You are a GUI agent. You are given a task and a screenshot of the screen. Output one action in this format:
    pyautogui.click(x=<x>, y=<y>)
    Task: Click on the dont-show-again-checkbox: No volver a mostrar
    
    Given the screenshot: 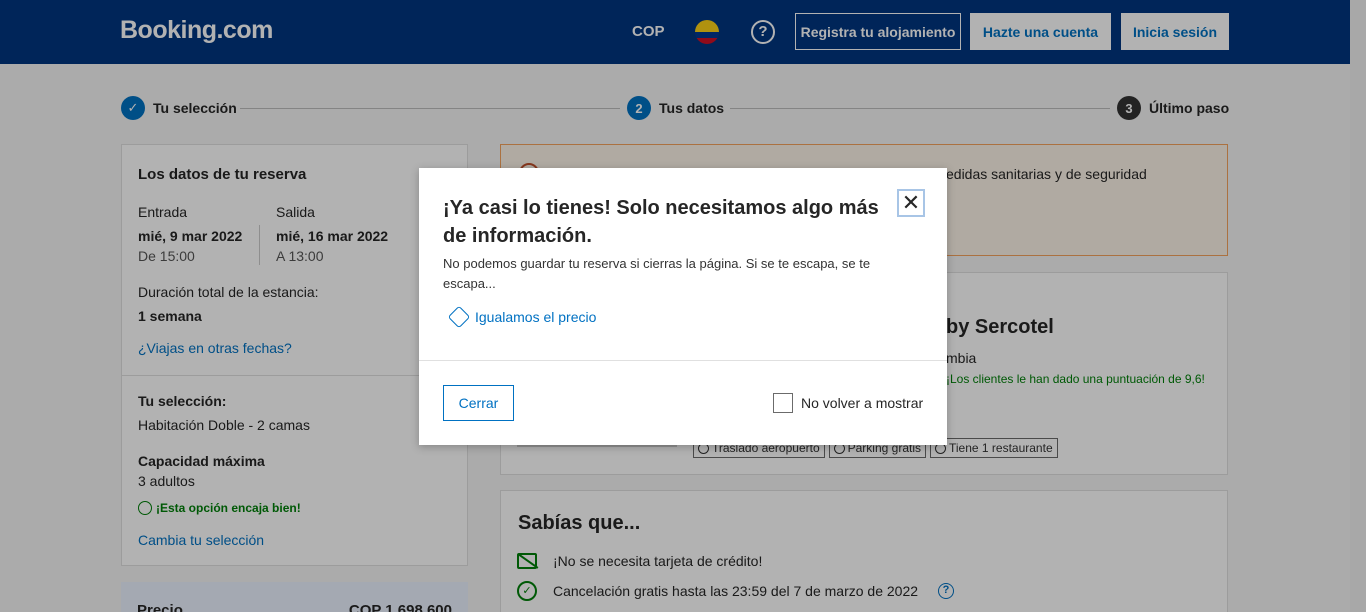 What is the action you would take?
    pyautogui.click(x=848, y=403)
    